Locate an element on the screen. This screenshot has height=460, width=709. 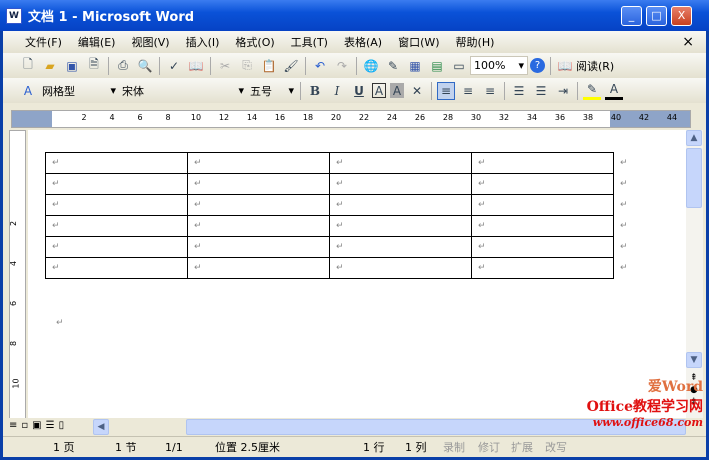
menu-table: 表格(A) is located at coordinates (363, 42).